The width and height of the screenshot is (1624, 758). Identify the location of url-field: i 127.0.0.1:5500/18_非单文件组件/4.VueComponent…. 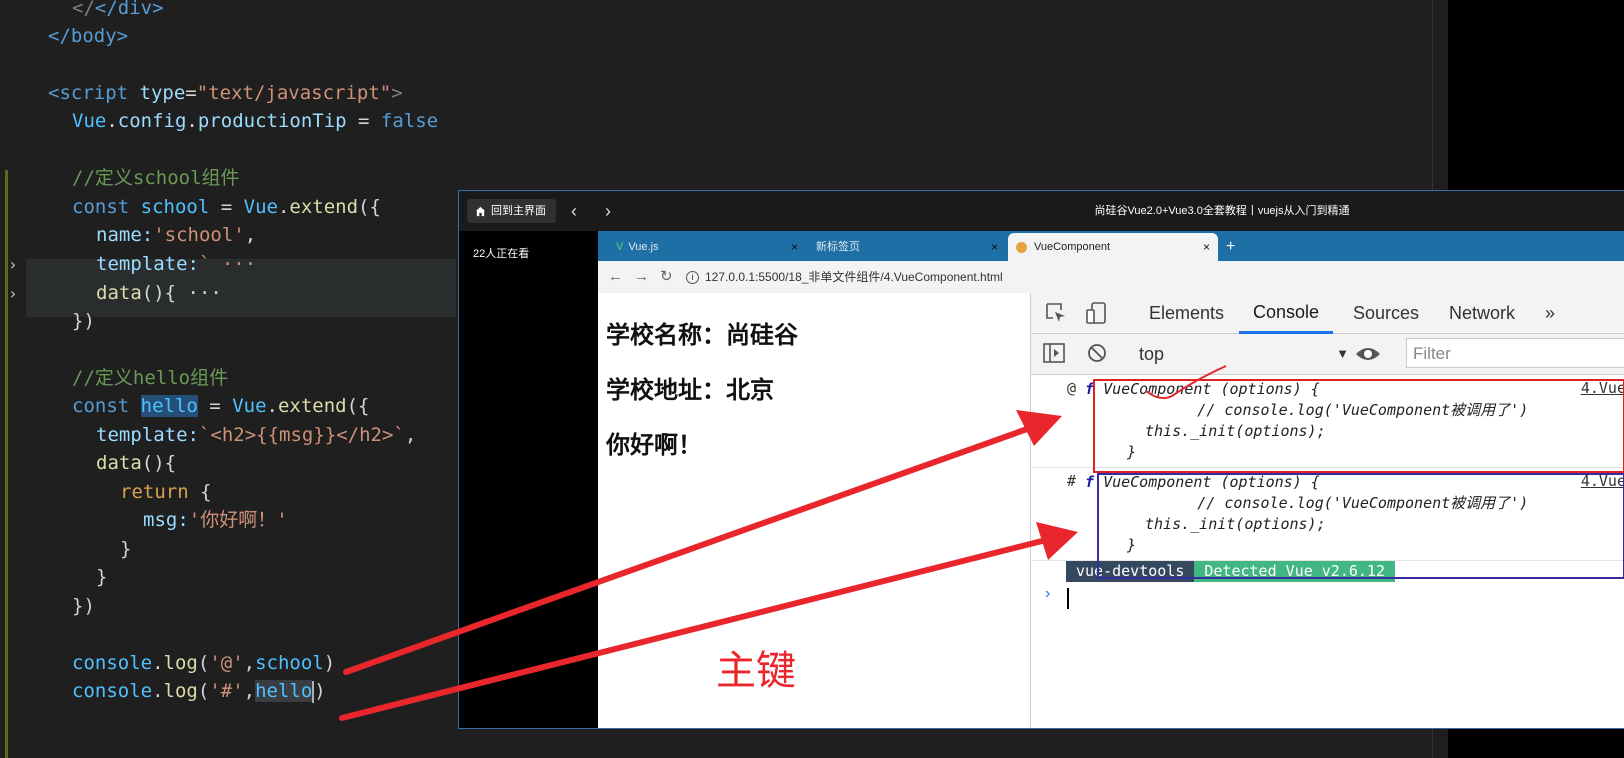
(844, 277).